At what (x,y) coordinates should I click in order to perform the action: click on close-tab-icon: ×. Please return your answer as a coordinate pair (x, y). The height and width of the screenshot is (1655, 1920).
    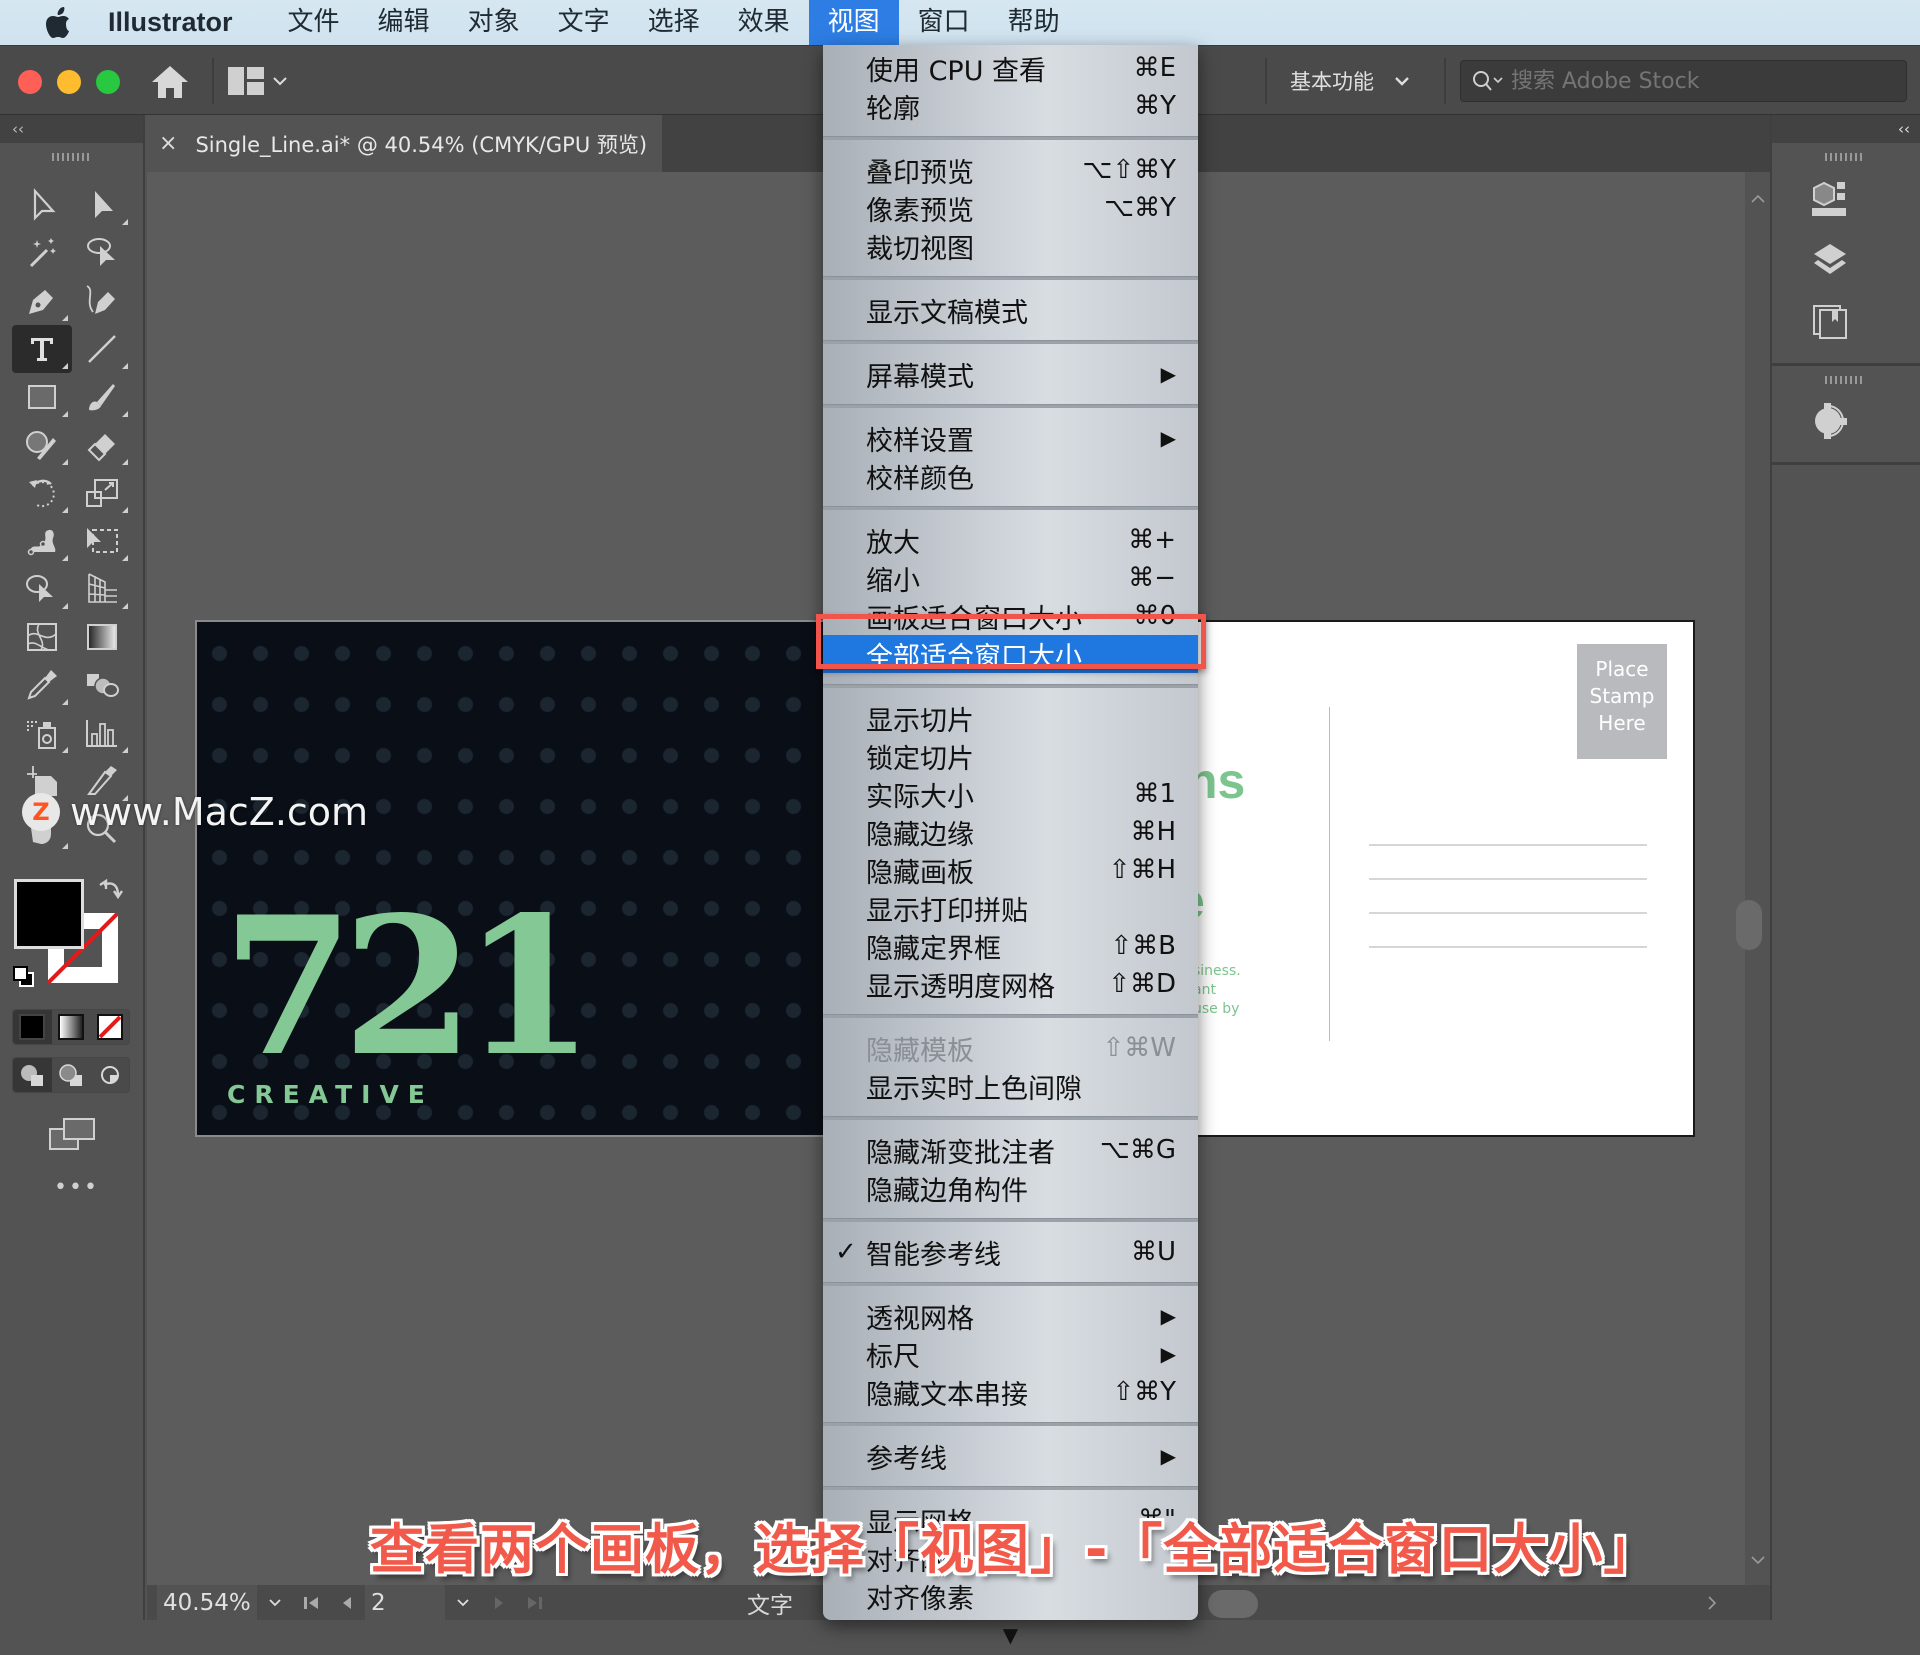
    Looking at the image, I should click on (168, 143).